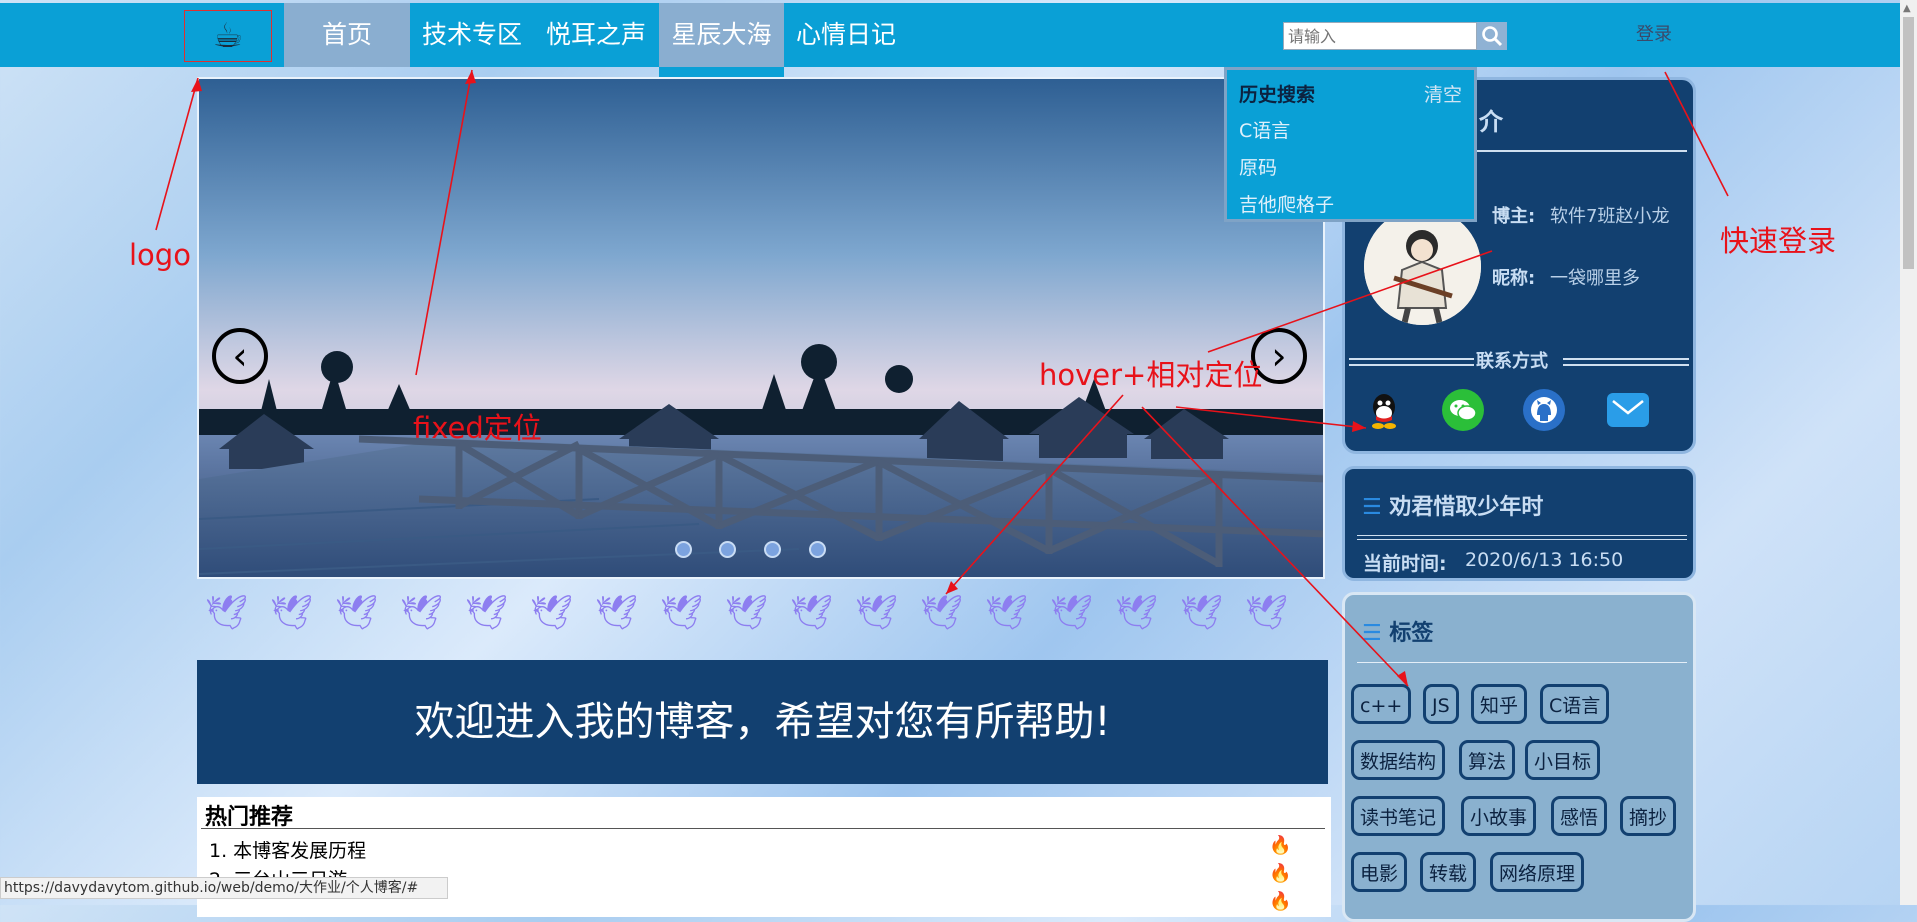  Describe the element at coordinates (1151, 375) in the screenshot. I see `annotation-hover-relative: hover+相对定位` at that location.